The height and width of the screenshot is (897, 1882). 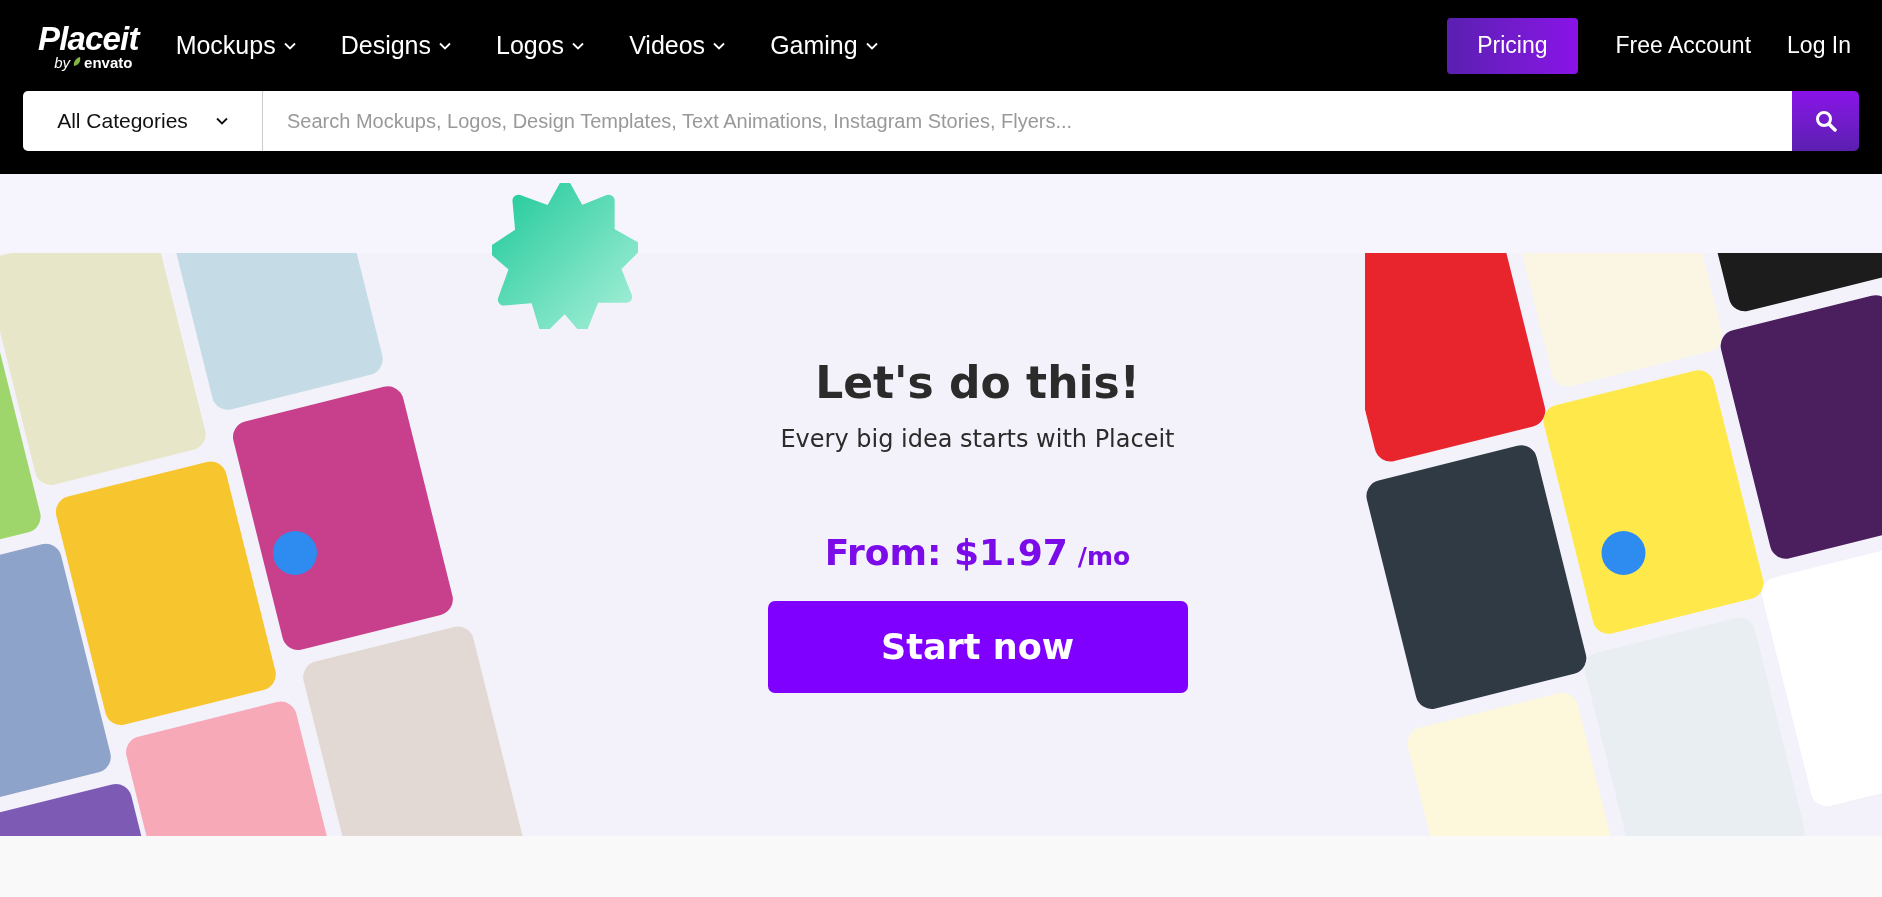 I want to click on search-icon, so click(x=1825, y=121).